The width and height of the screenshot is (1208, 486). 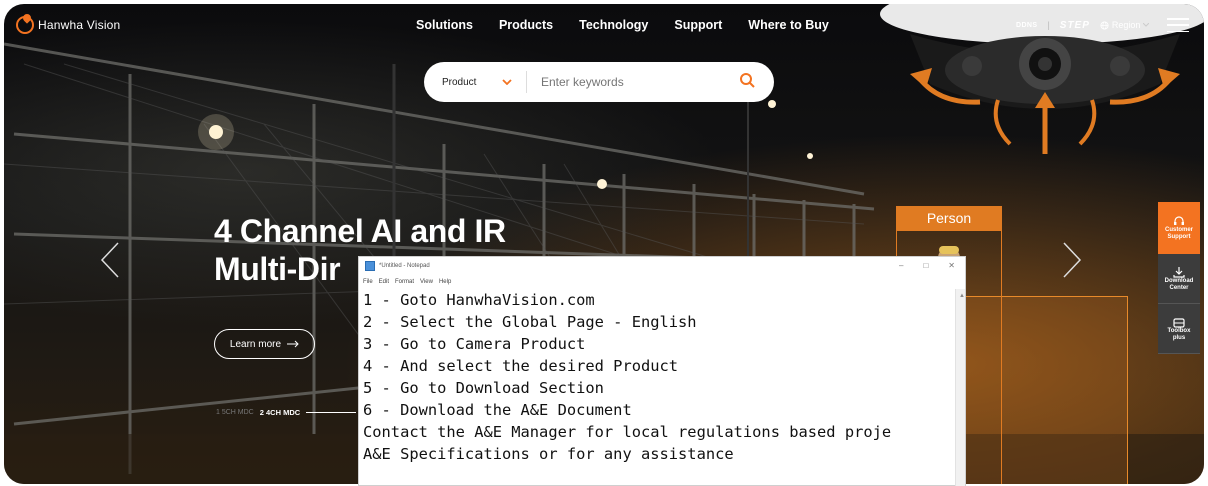 I want to click on arrow-right-icon, so click(x=293, y=344).